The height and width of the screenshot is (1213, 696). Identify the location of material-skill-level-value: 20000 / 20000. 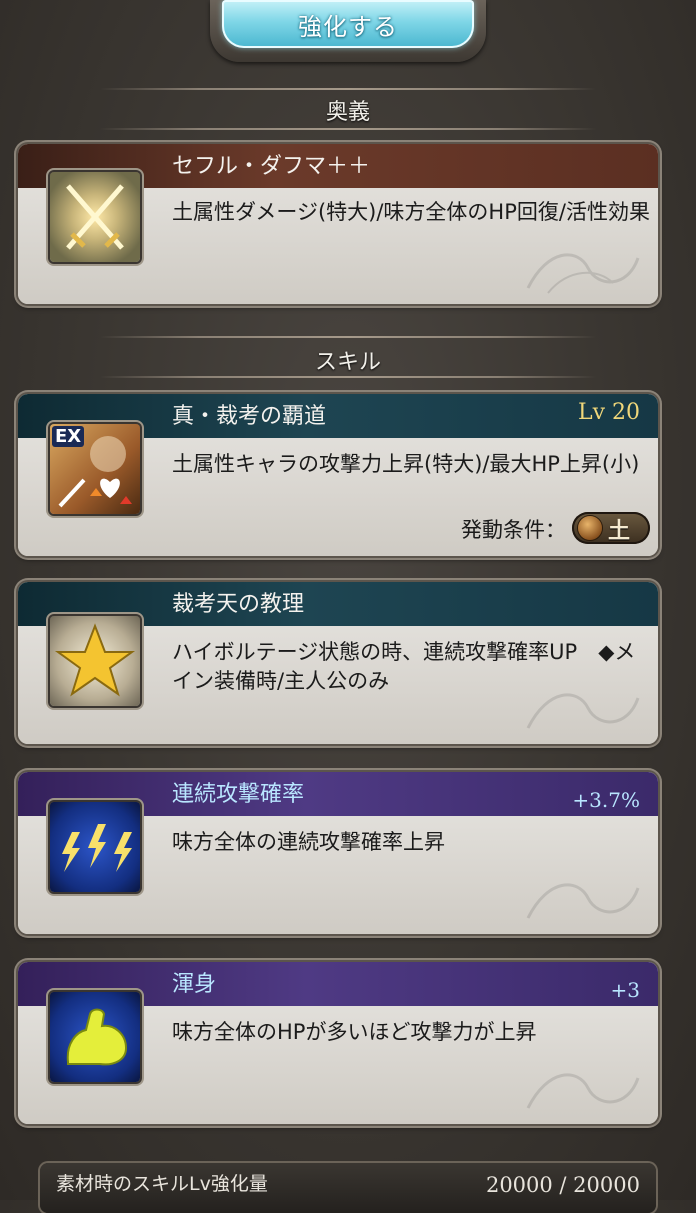
(562, 1185).